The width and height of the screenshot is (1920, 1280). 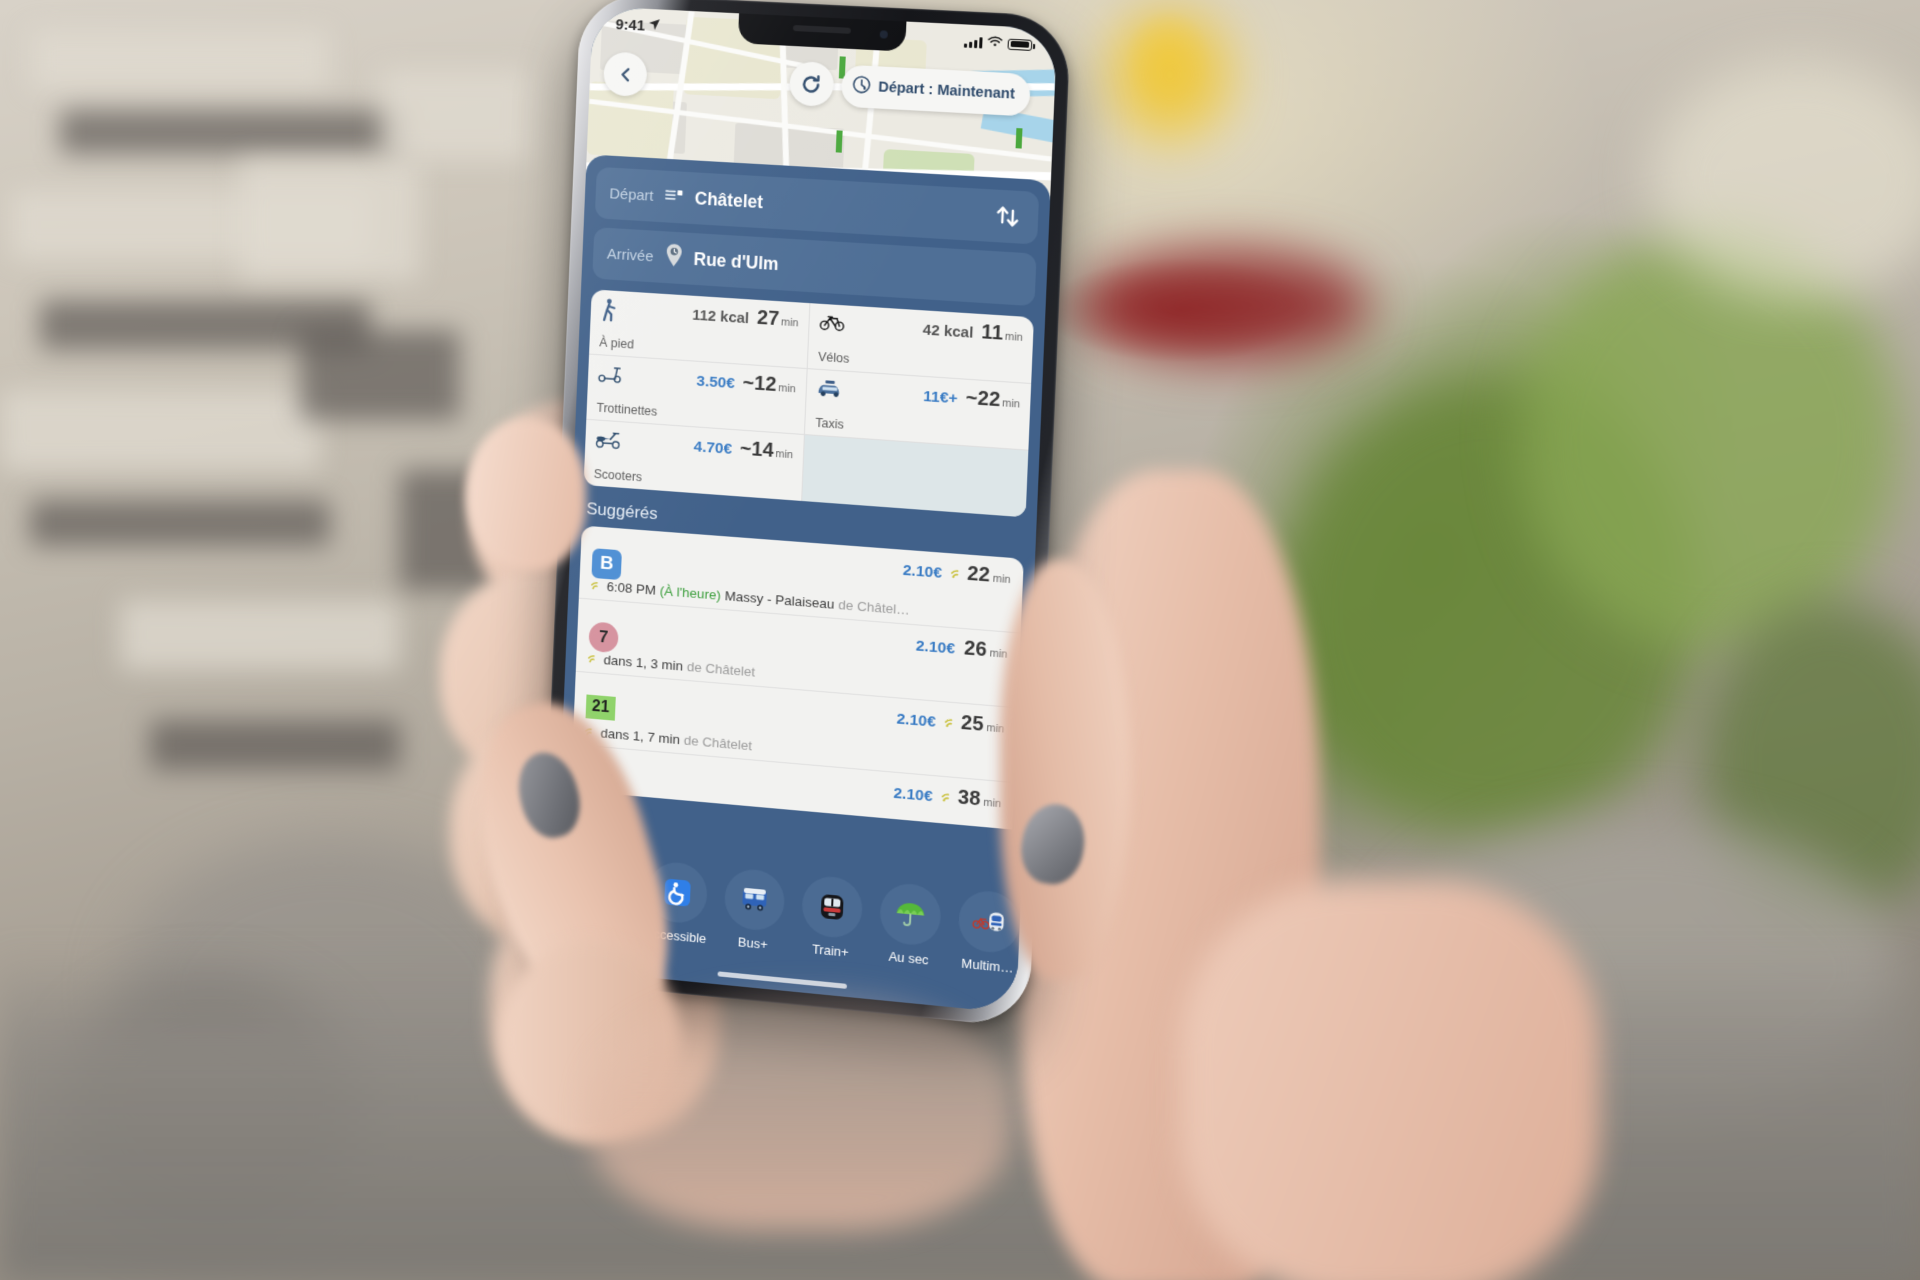 I want to click on mode-price: 3.50€, so click(x=716, y=382).